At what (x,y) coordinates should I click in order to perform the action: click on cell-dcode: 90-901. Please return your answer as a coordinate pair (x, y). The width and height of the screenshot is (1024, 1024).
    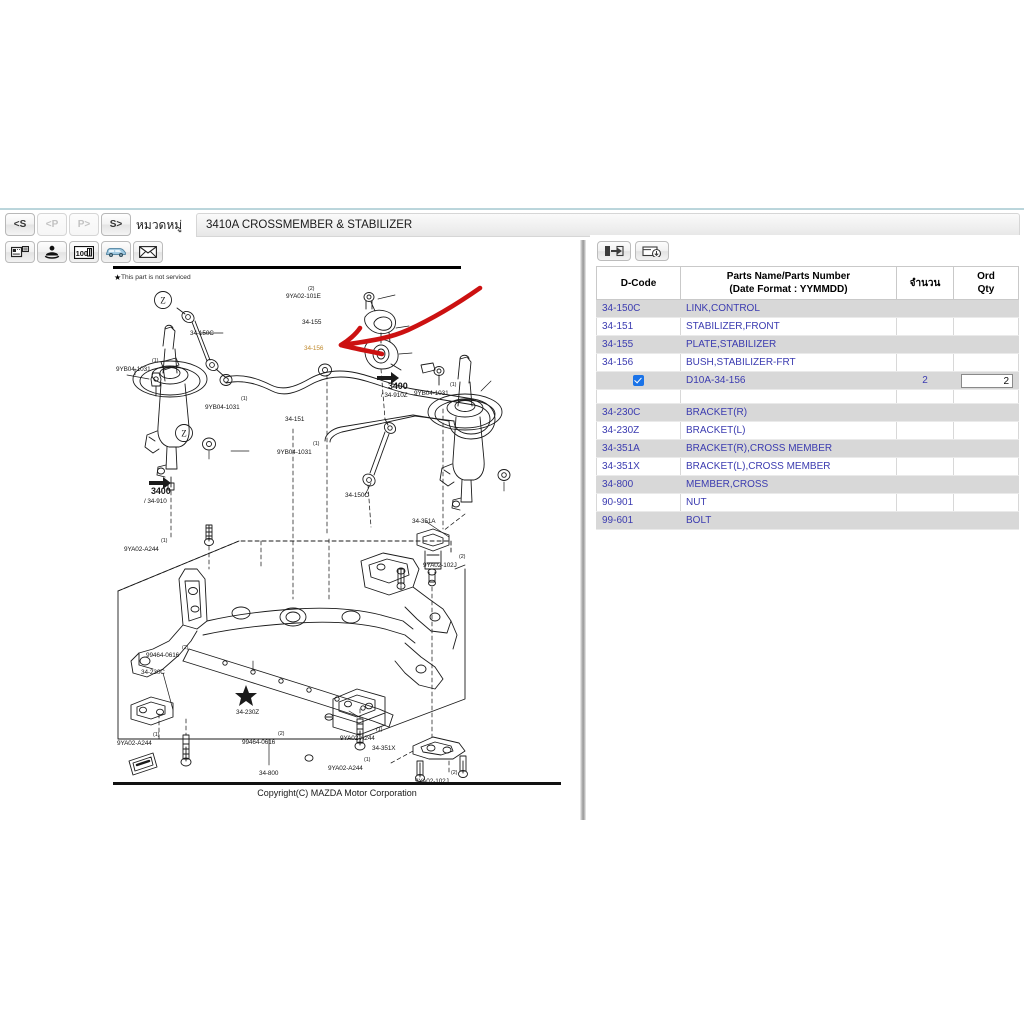
    Looking at the image, I should click on (638, 502).